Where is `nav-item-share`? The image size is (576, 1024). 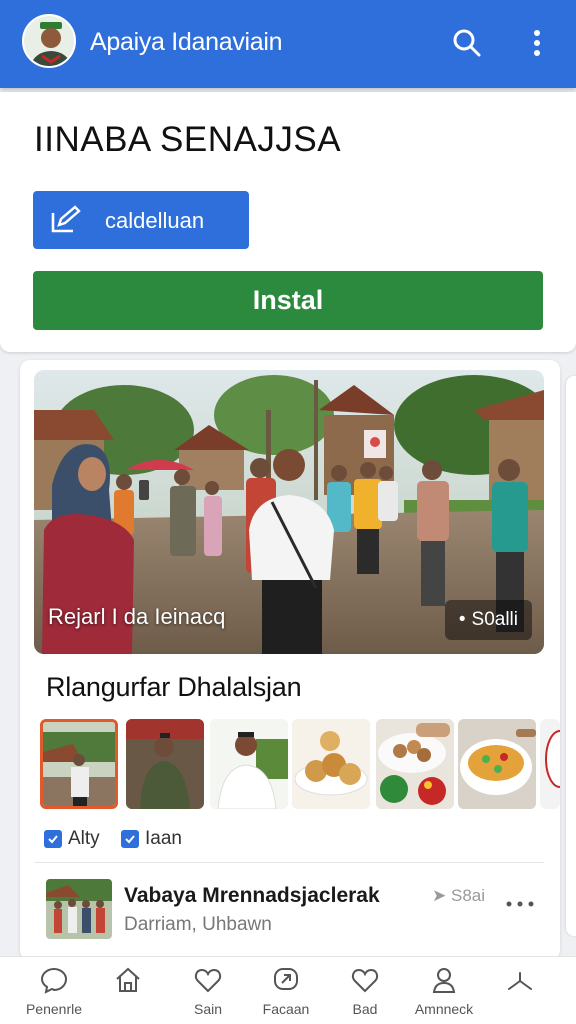
nav-item-share is located at coordinates (520, 994).